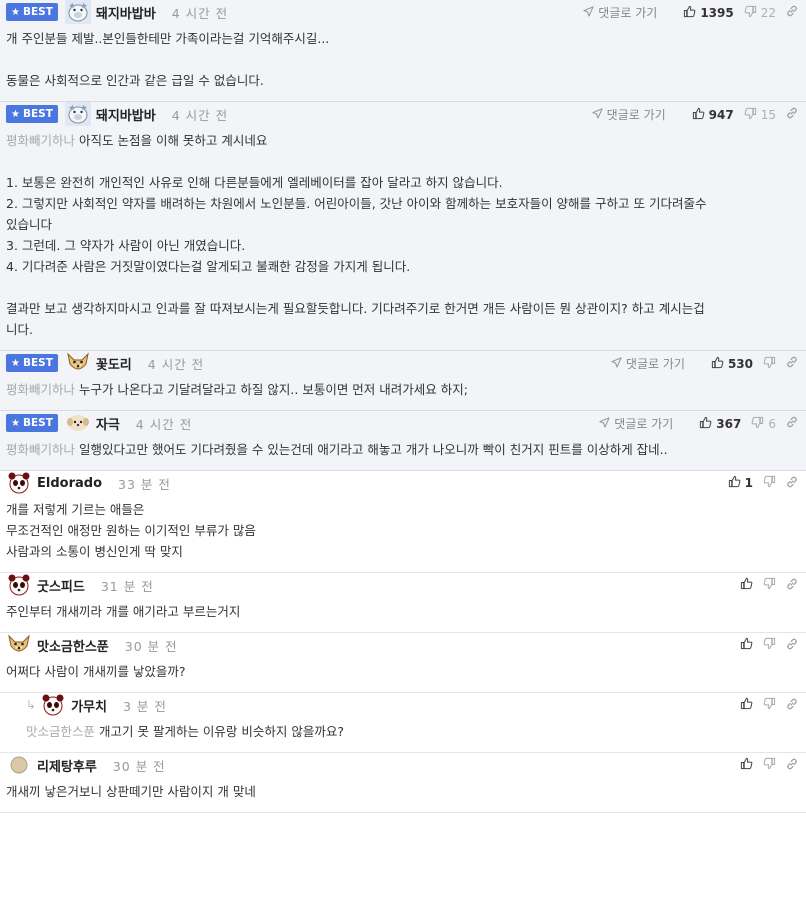 Image resolution: width=806 pixels, height=924 pixels. I want to click on circle-icon, so click(19, 765).